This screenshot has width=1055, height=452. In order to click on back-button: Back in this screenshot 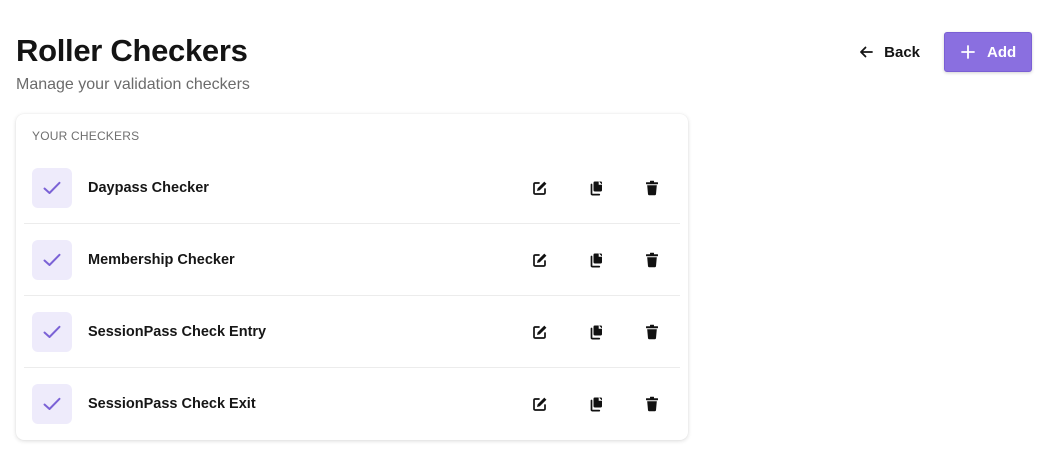, I will do `click(890, 52)`.